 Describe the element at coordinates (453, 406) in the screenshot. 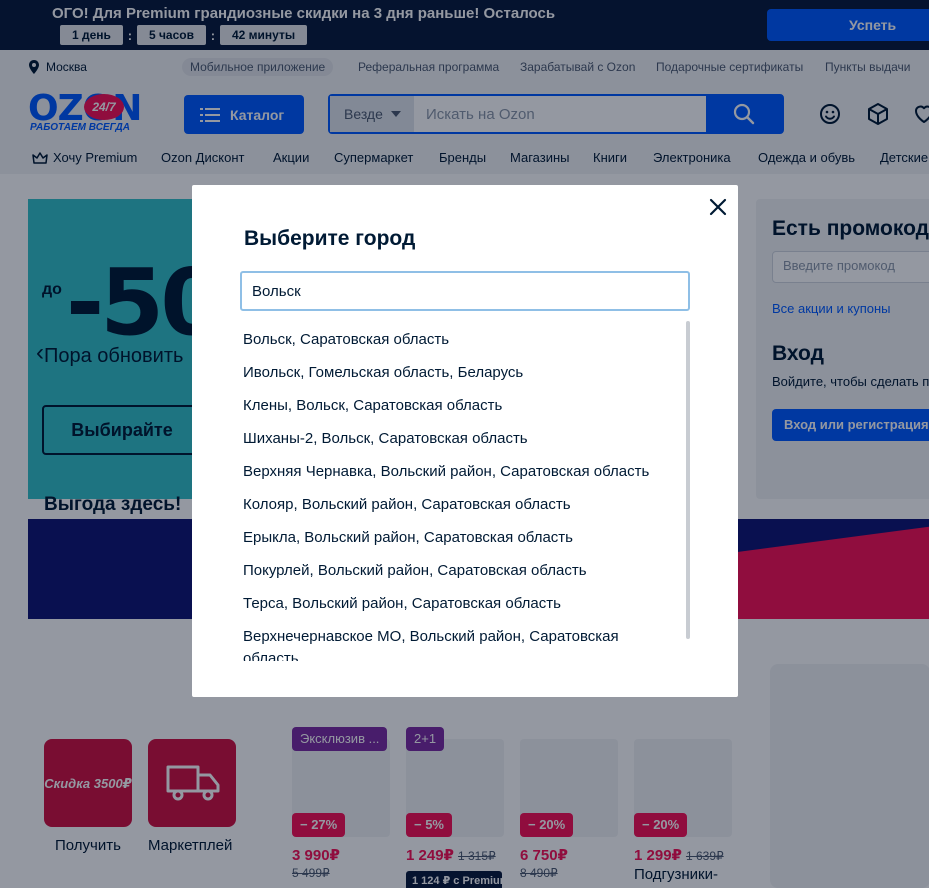

I see `city-result-item: Клены, Вольск, Саратовская область` at that location.